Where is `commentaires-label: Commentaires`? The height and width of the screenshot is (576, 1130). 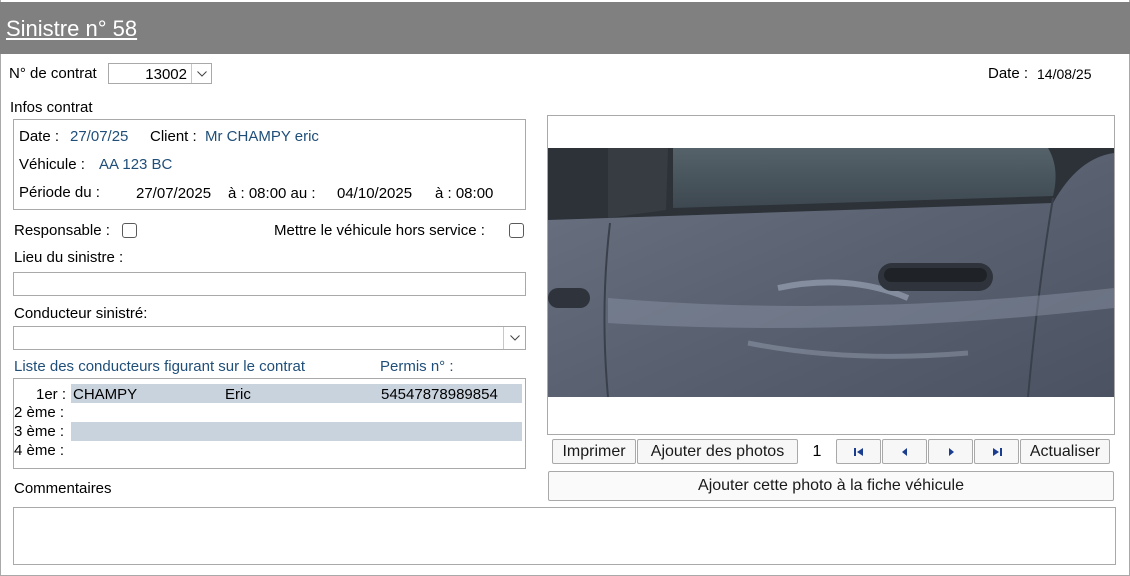
commentaires-label: Commentaires is located at coordinates (63, 488).